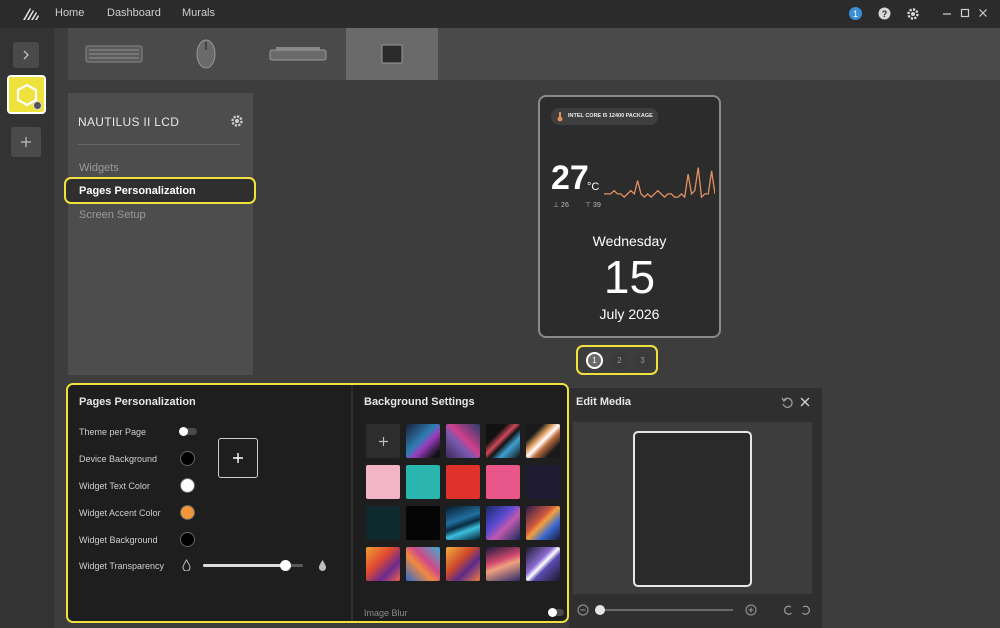 The image size is (1000, 628). Describe the element at coordinates (629, 241) in the screenshot. I see `day-name: Wednesday` at that location.